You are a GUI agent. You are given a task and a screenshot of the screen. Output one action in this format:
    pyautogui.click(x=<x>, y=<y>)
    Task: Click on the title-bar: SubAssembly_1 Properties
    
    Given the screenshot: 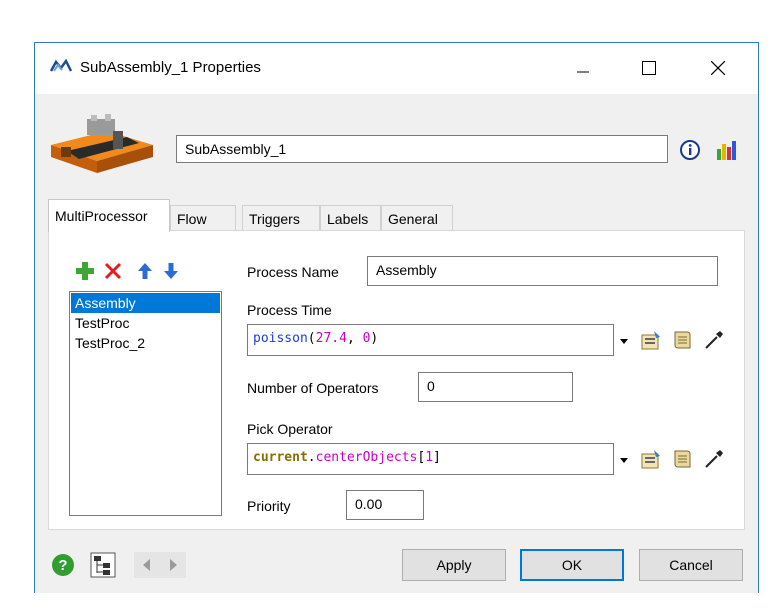 What is the action you would take?
    pyautogui.click(x=396, y=68)
    